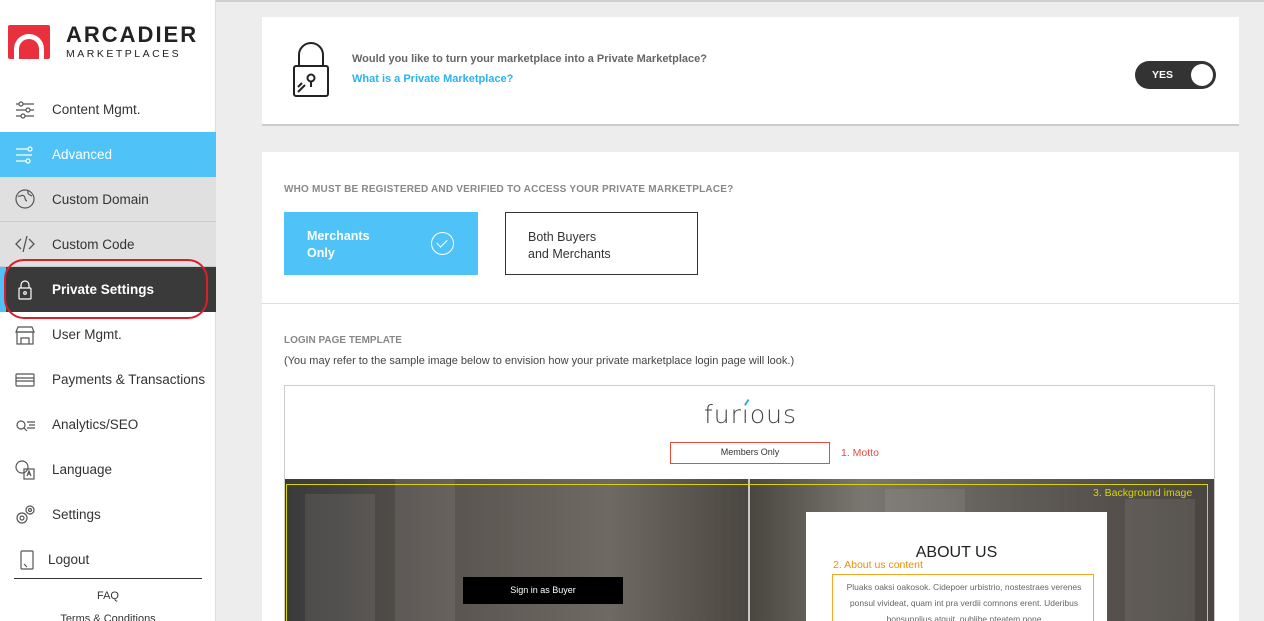  I want to click on about-annotation: 2. About us content, so click(878, 565).